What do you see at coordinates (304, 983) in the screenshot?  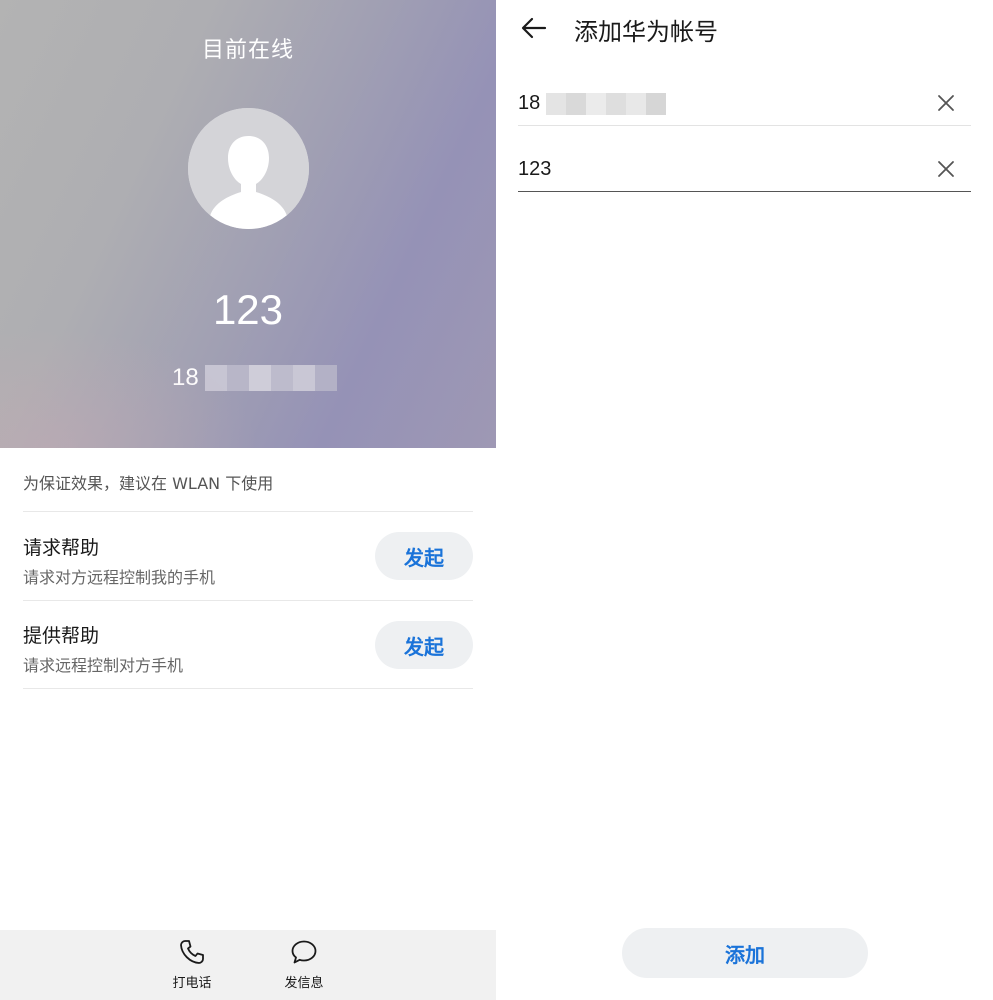 I see `message-label: 发信息` at bounding box center [304, 983].